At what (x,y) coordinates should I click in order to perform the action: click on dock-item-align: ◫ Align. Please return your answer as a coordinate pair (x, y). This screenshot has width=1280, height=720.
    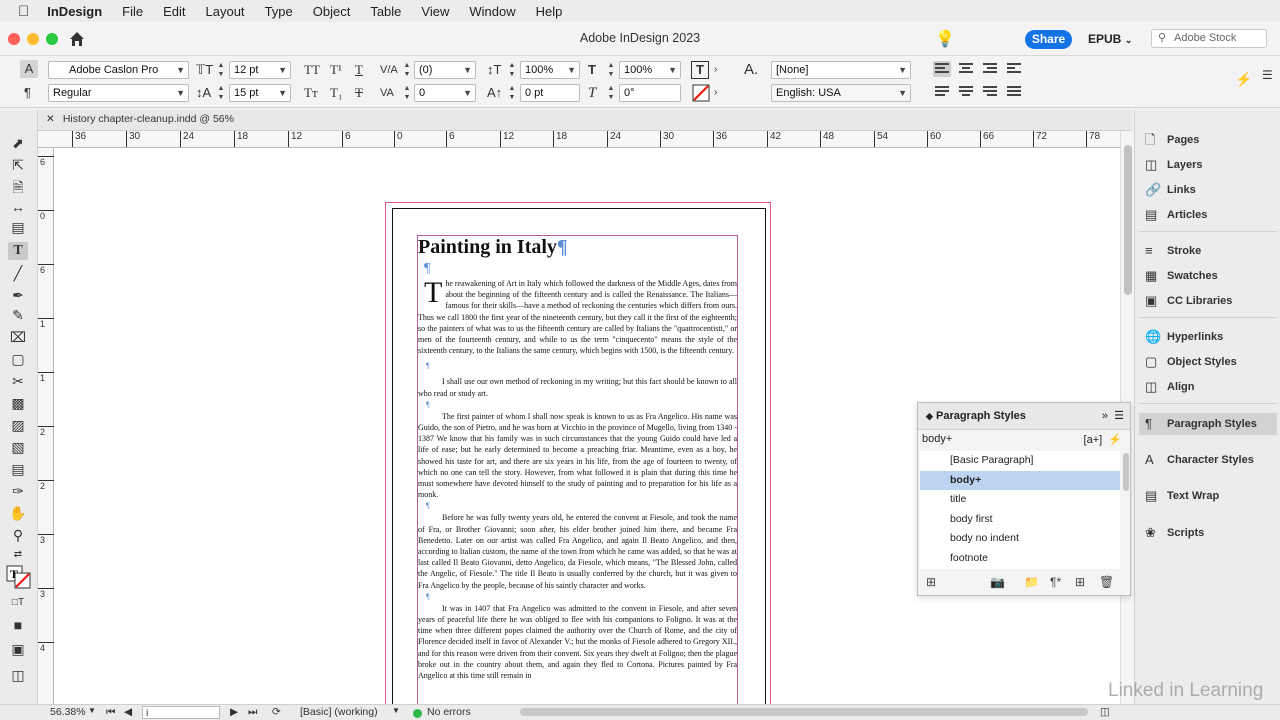
    Looking at the image, I should click on (1208, 387).